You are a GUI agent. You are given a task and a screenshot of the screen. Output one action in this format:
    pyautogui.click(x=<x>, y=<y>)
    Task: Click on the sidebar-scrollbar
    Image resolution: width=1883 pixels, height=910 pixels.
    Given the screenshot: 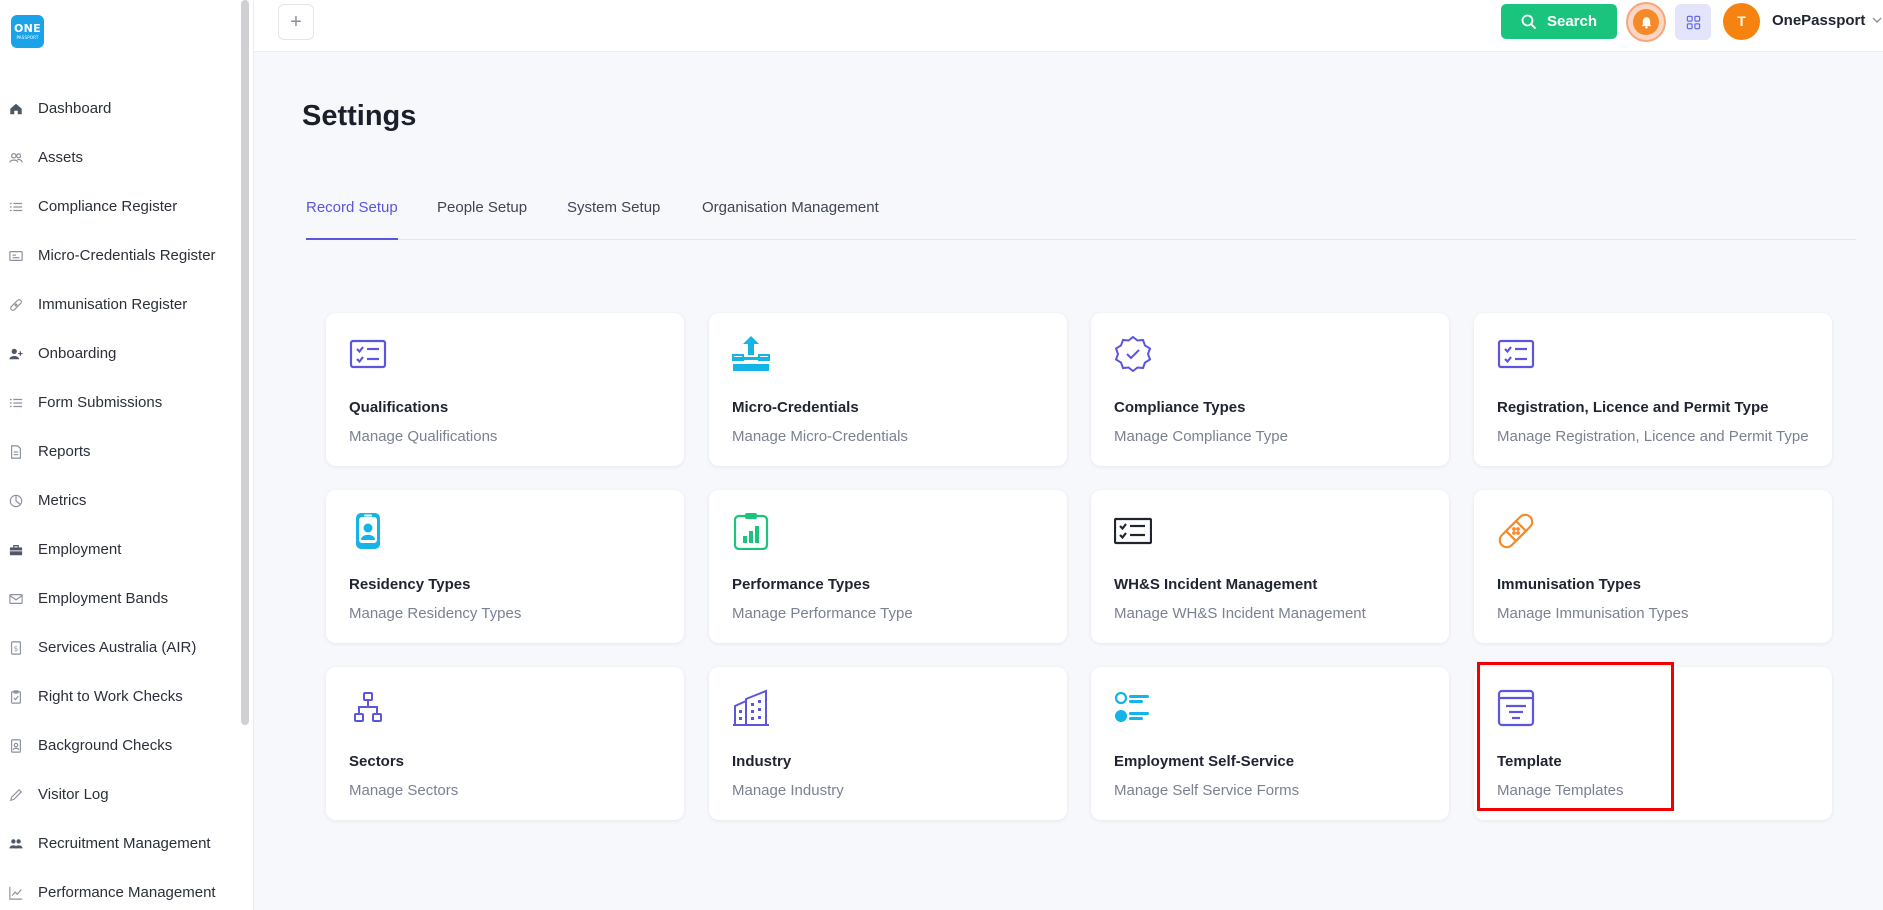 What is the action you would take?
    pyautogui.click(x=245, y=362)
    